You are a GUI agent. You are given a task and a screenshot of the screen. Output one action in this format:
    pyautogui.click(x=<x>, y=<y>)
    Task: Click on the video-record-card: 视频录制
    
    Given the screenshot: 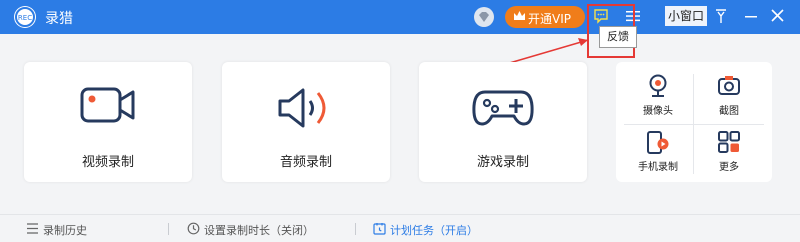 What is the action you would take?
    pyautogui.click(x=108, y=122)
    